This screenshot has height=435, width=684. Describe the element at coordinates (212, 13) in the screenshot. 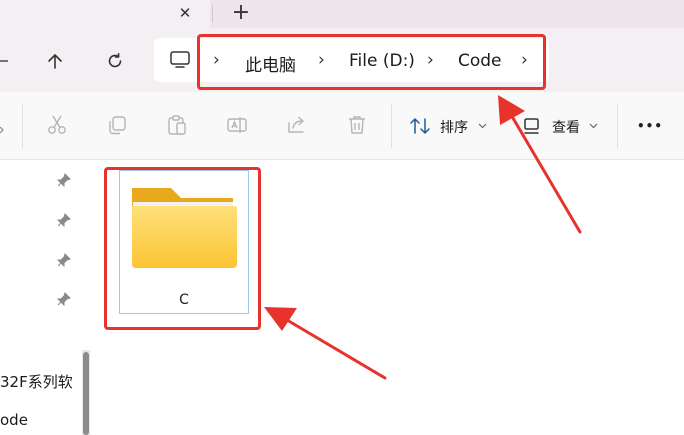

I see `tab-divider` at that location.